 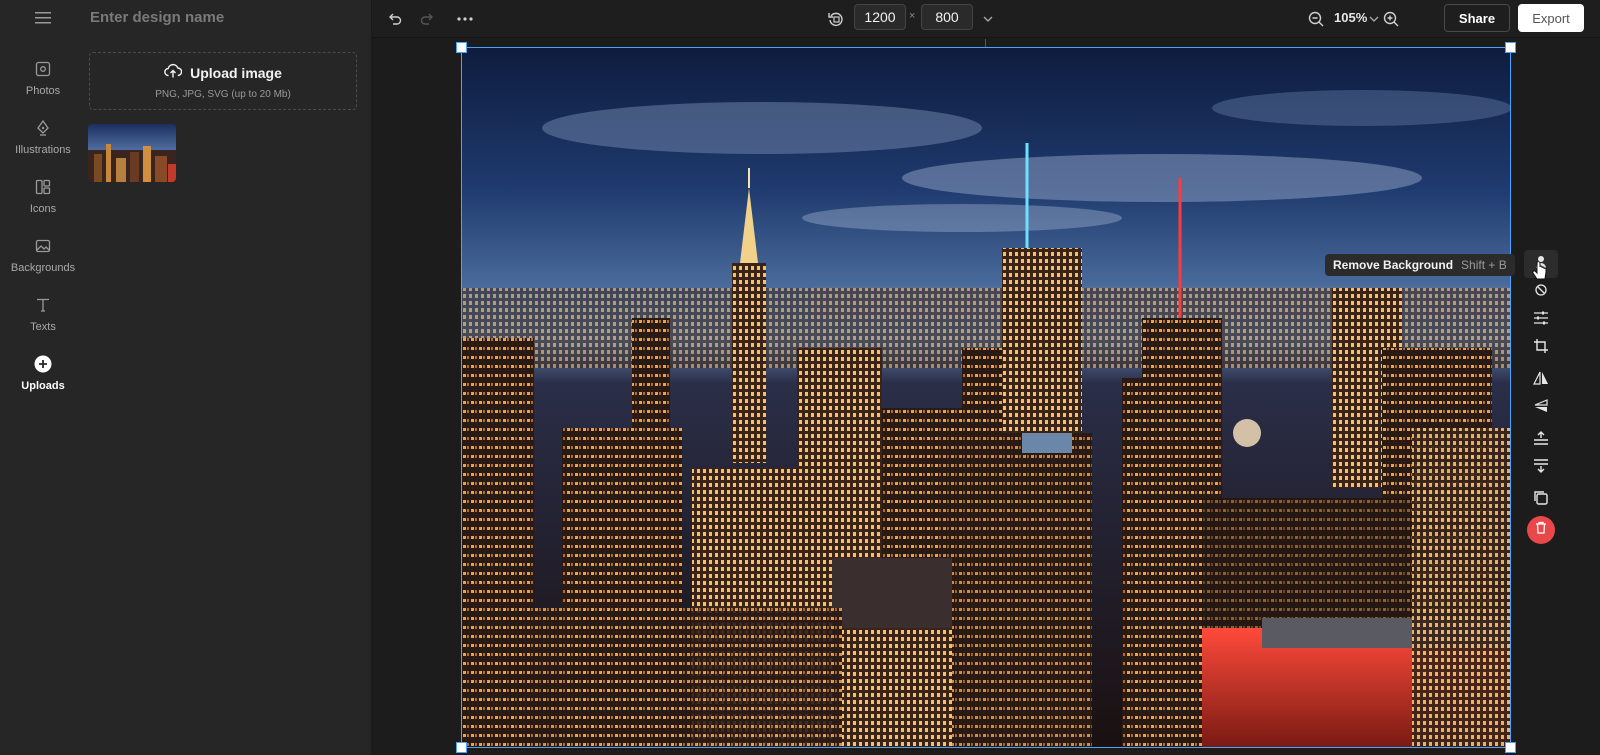 I want to click on rail-item-label: Uploads, so click(x=43, y=386).